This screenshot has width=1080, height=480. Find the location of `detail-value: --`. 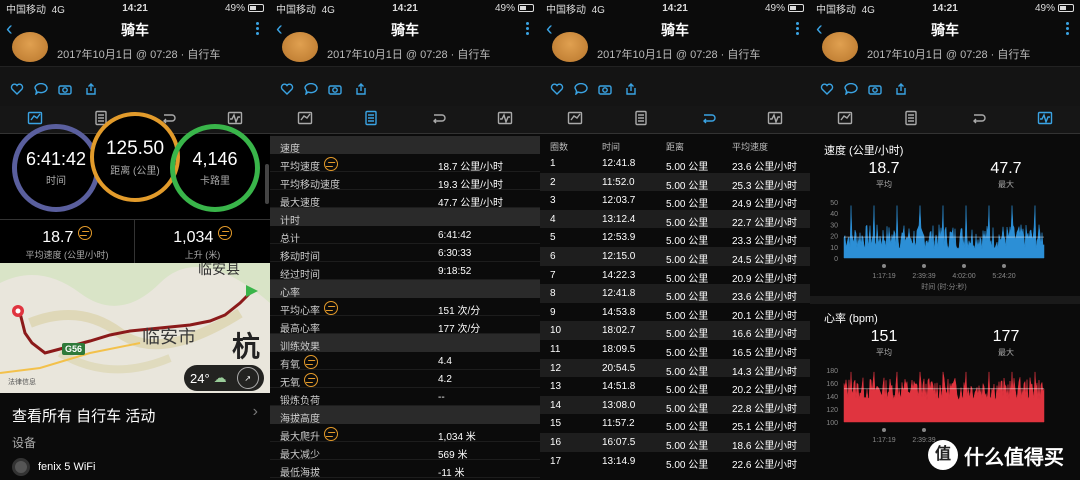

detail-value: -- is located at coordinates (441, 397).